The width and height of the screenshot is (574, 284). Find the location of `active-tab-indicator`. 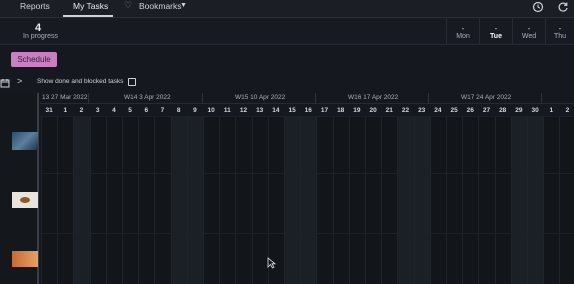

active-tab-indicator is located at coordinates (88, 16).